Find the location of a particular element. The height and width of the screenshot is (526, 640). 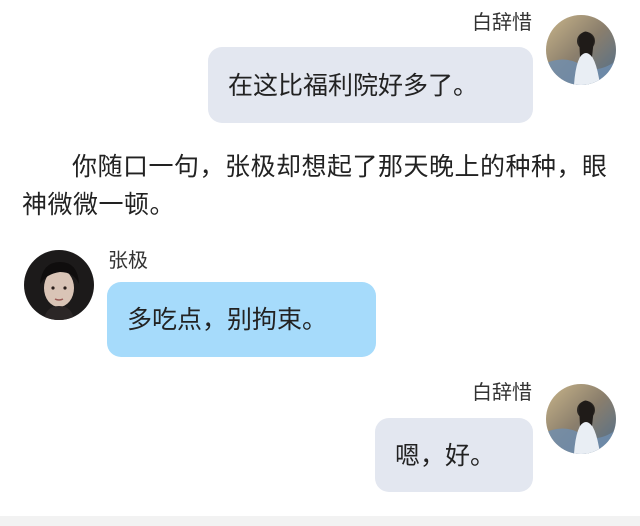

message-text-3: 嗯，好。 is located at coordinates (445, 455).